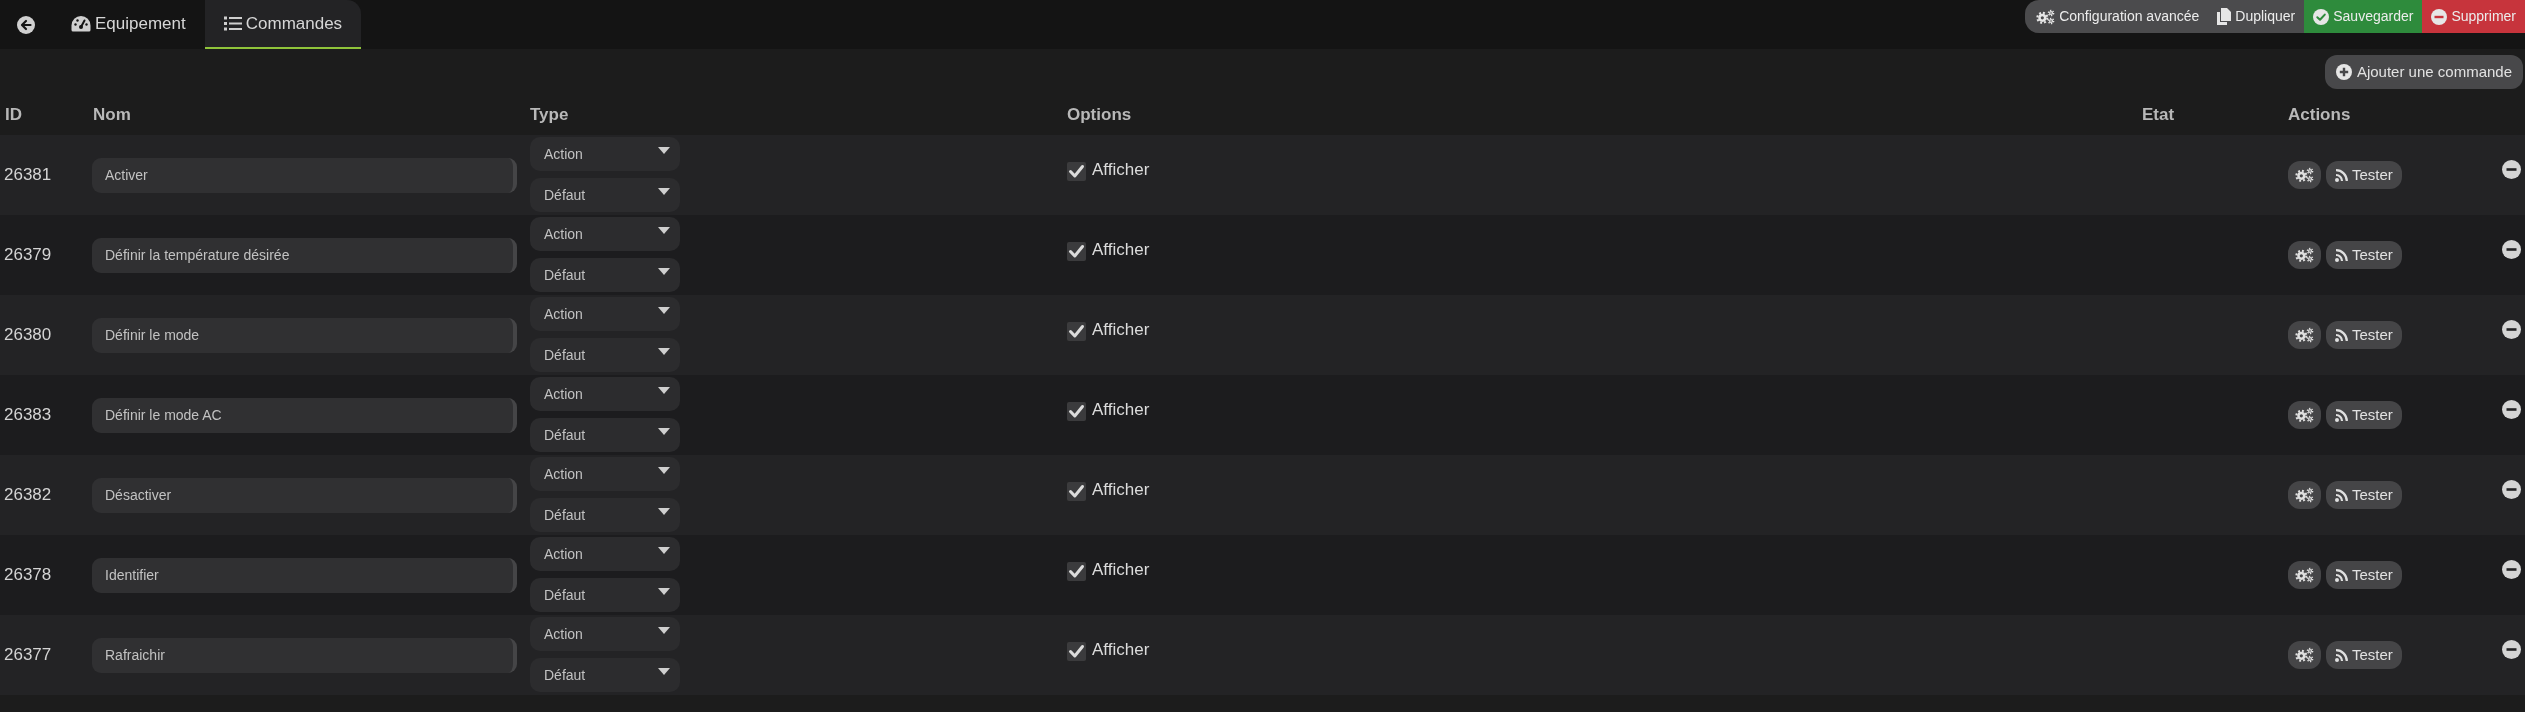 This screenshot has height=712, width=2525. What do you see at coordinates (112, 115) in the screenshot?
I see `column-header: Nom` at bounding box center [112, 115].